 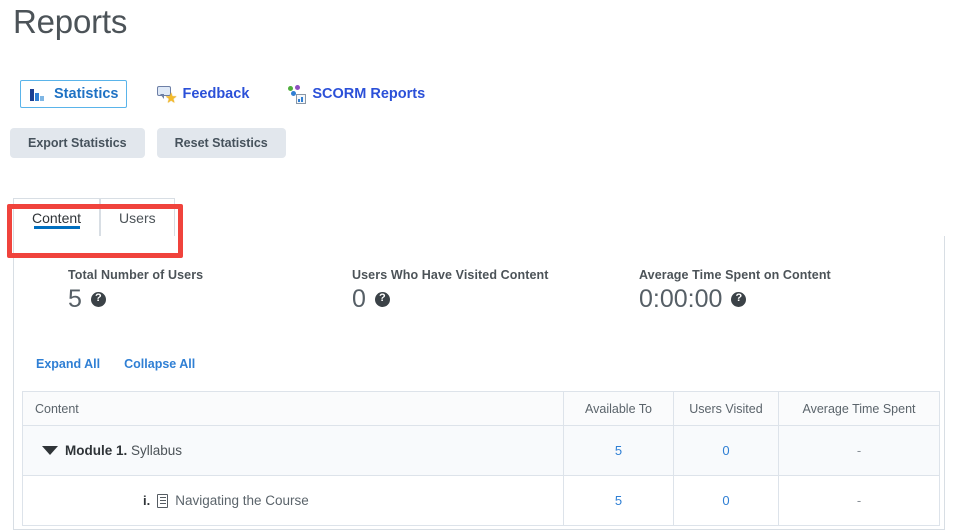 I want to click on module-available-to-cell: 5, so click(x=618, y=450).